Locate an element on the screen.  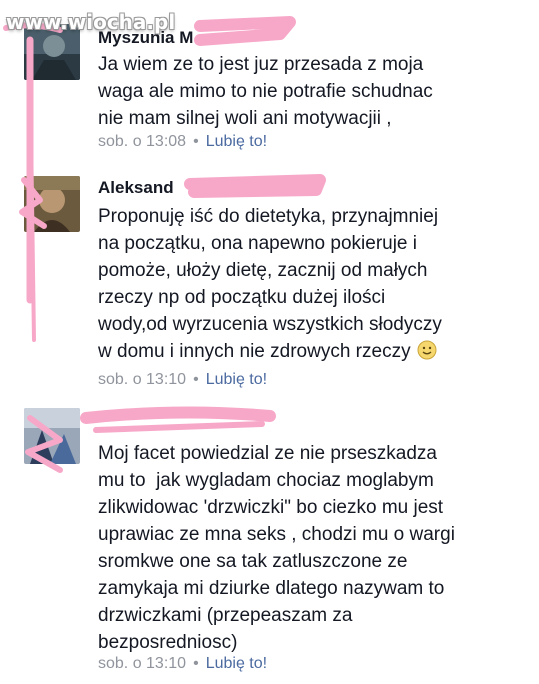
comment-line: waga ale mimo to nie potrafie schudnac is located at coordinates (265, 91).